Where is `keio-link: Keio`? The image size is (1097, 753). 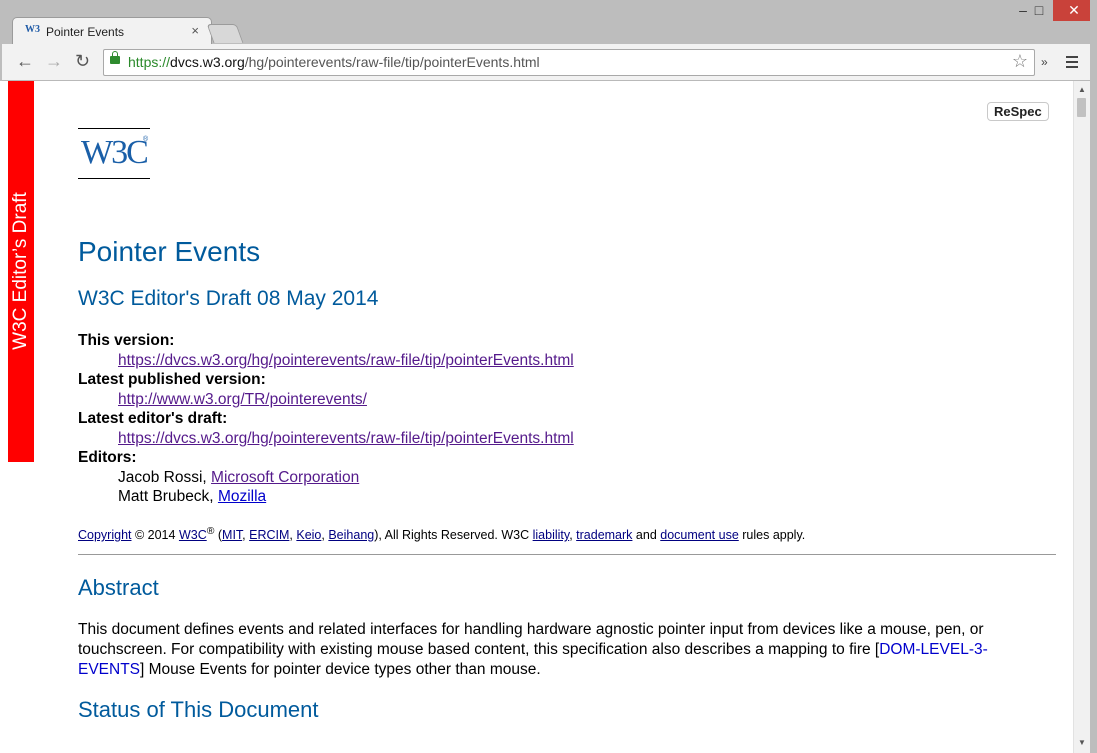 keio-link: Keio is located at coordinates (308, 535).